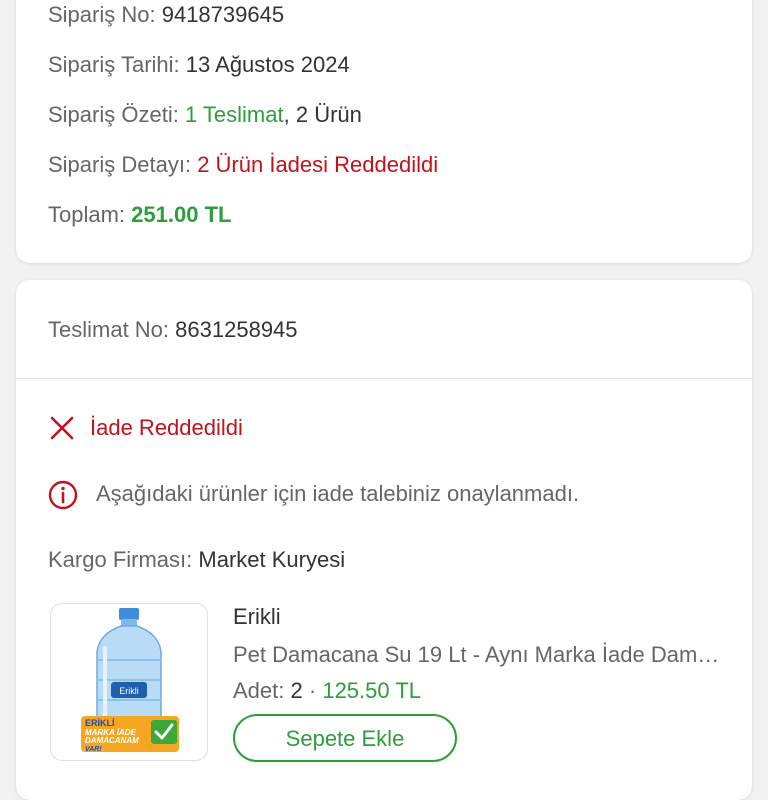 Image resolution: width=768 pixels, height=800 pixels. What do you see at coordinates (87, 214) in the screenshot?
I see `order-total-label: Toplam:` at bounding box center [87, 214].